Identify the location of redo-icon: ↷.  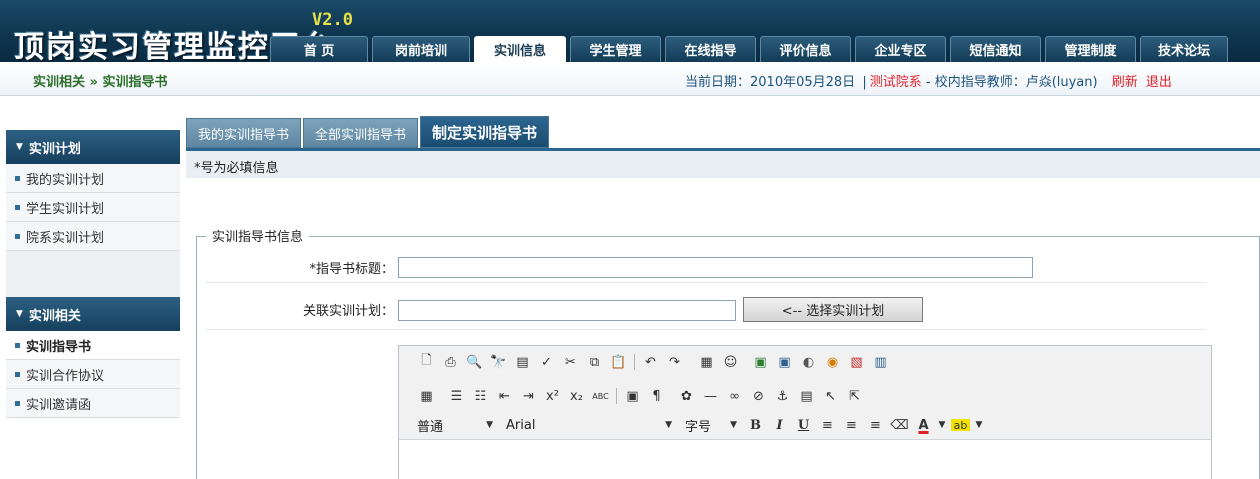
(674, 362).